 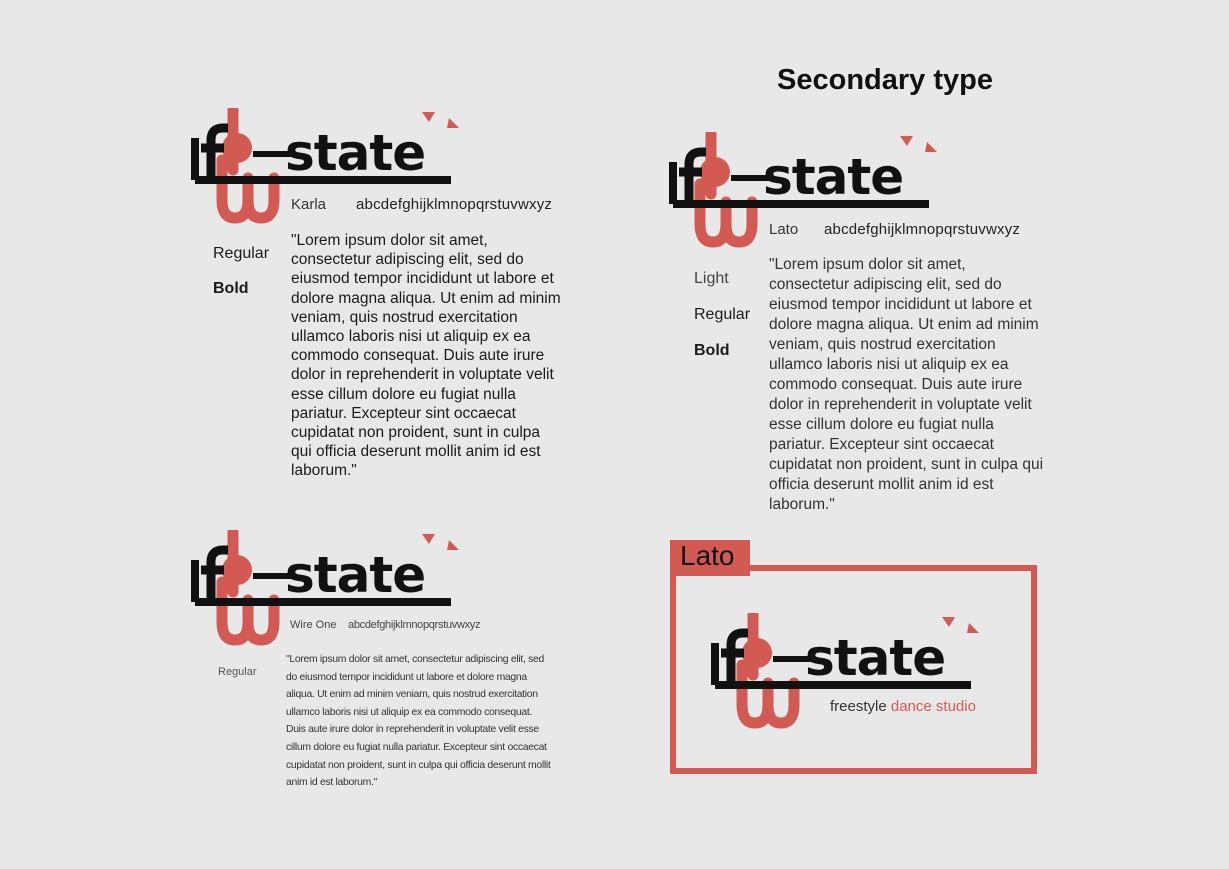 I want to click on font-name-label: Wire One, so click(x=313, y=625).